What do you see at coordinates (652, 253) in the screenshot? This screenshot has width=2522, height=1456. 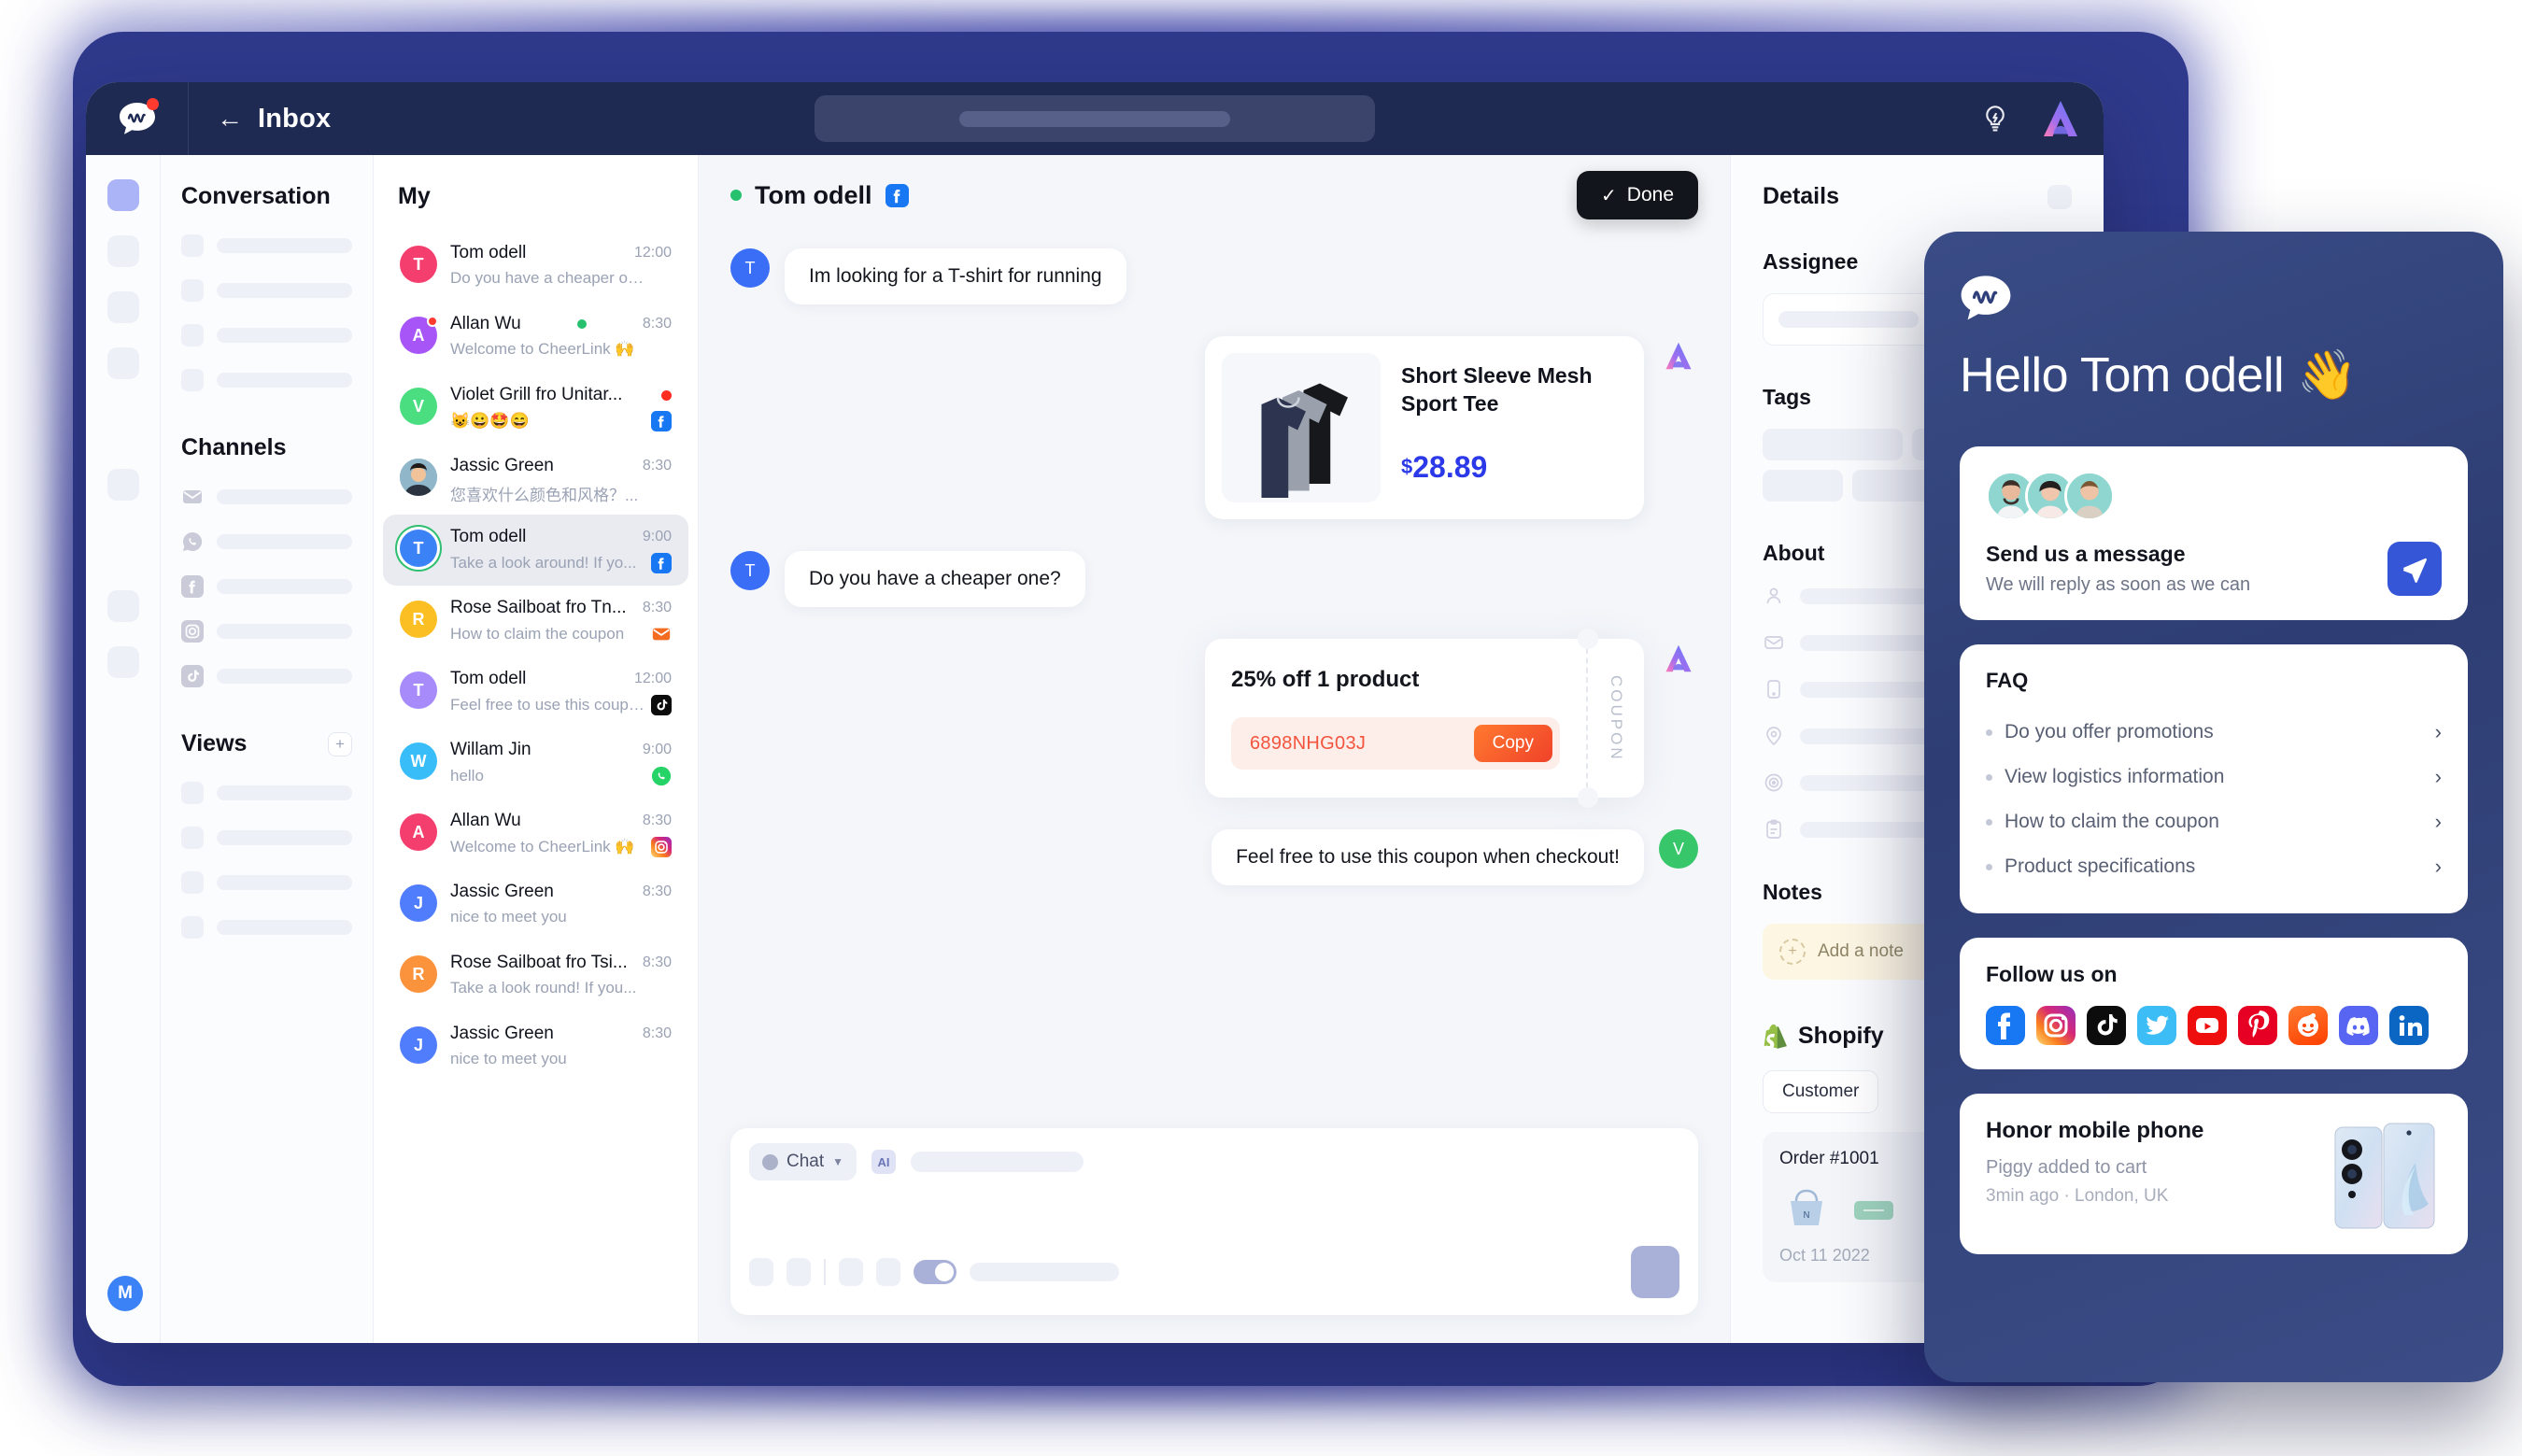 I see `conversation-time: 12:00` at bounding box center [652, 253].